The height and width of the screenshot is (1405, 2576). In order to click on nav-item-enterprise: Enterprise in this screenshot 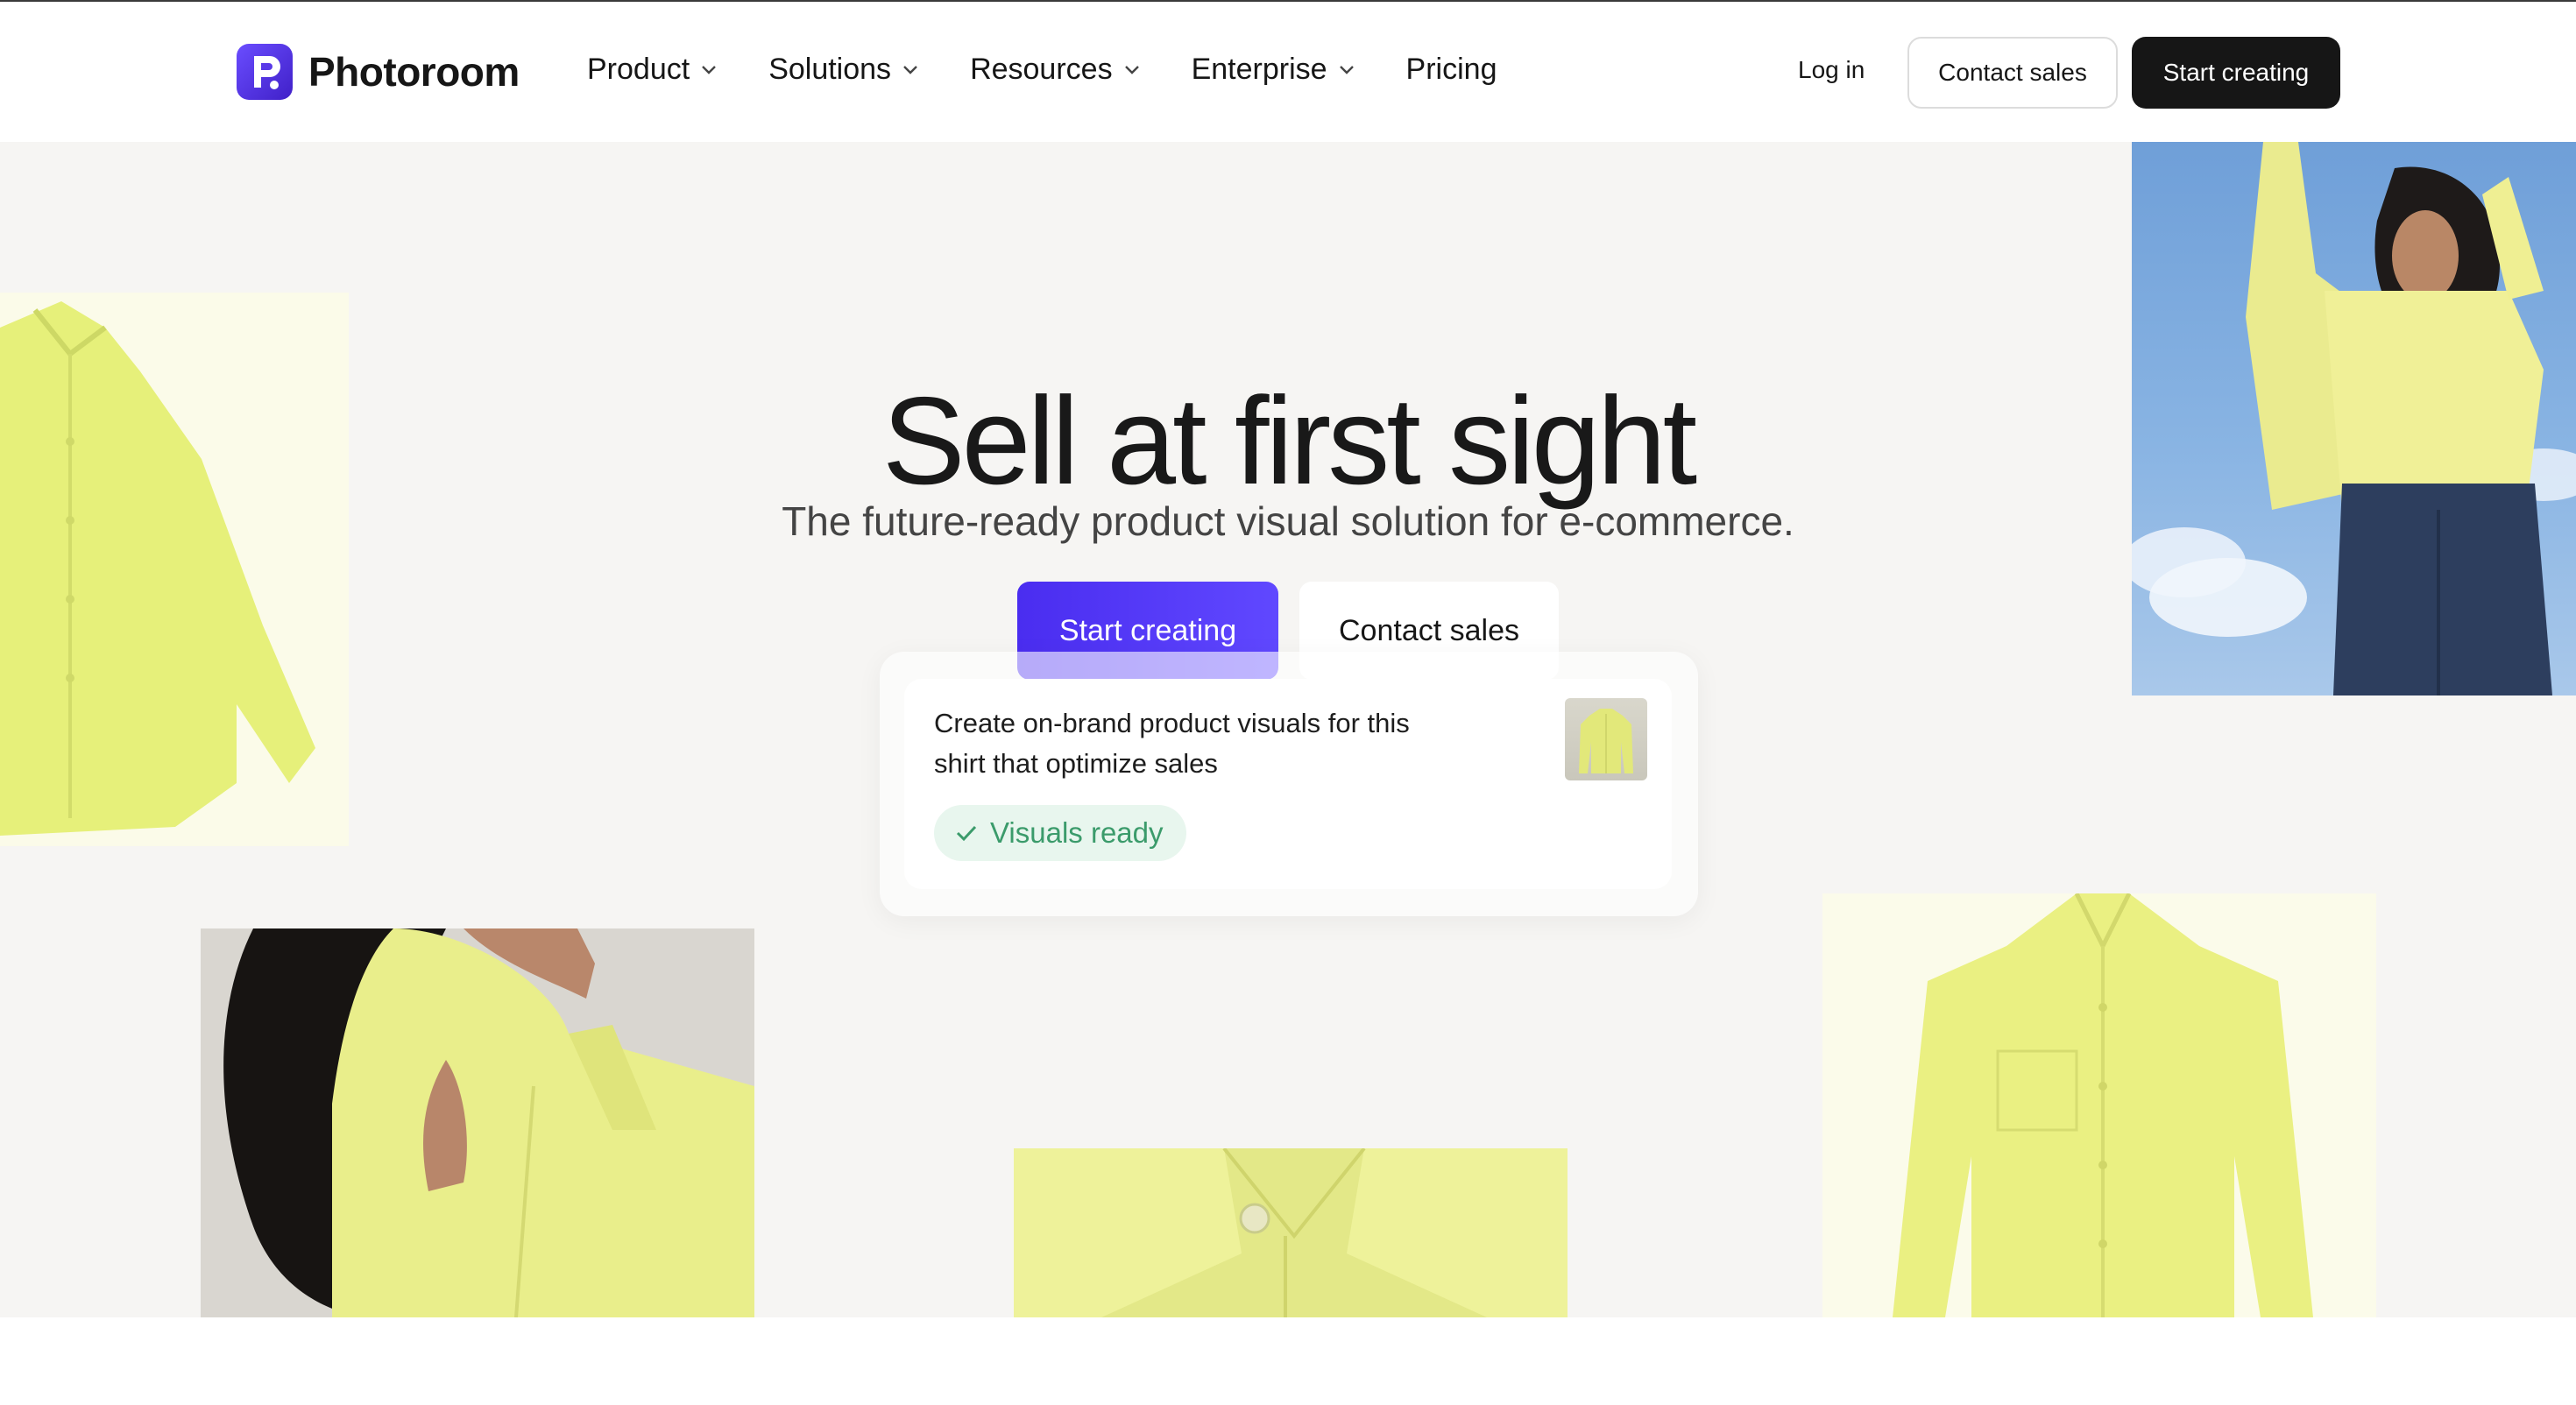, I will do `click(1273, 70)`.